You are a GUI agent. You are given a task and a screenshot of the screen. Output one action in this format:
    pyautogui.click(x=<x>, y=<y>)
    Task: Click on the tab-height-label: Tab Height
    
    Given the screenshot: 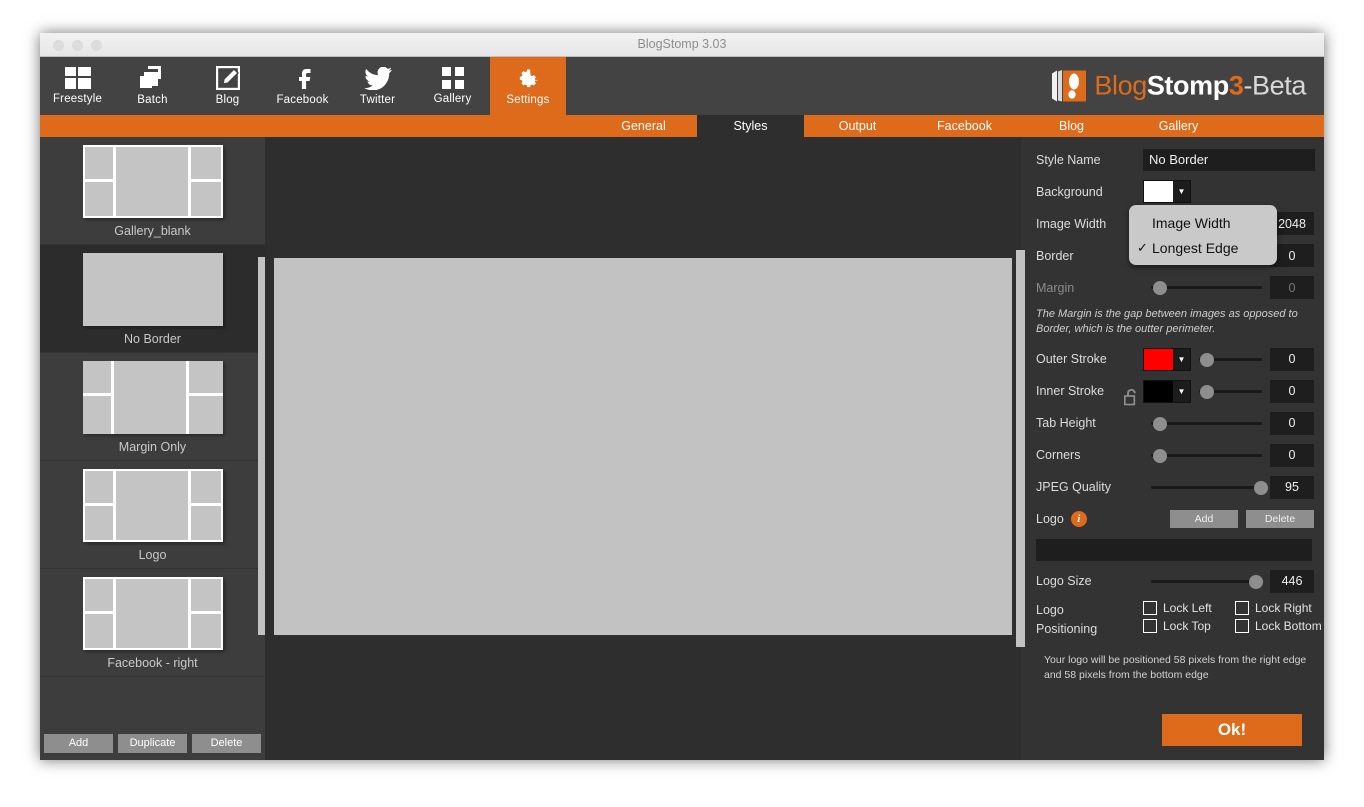 What is the action you would take?
    pyautogui.click(x=1066, y=423)
    